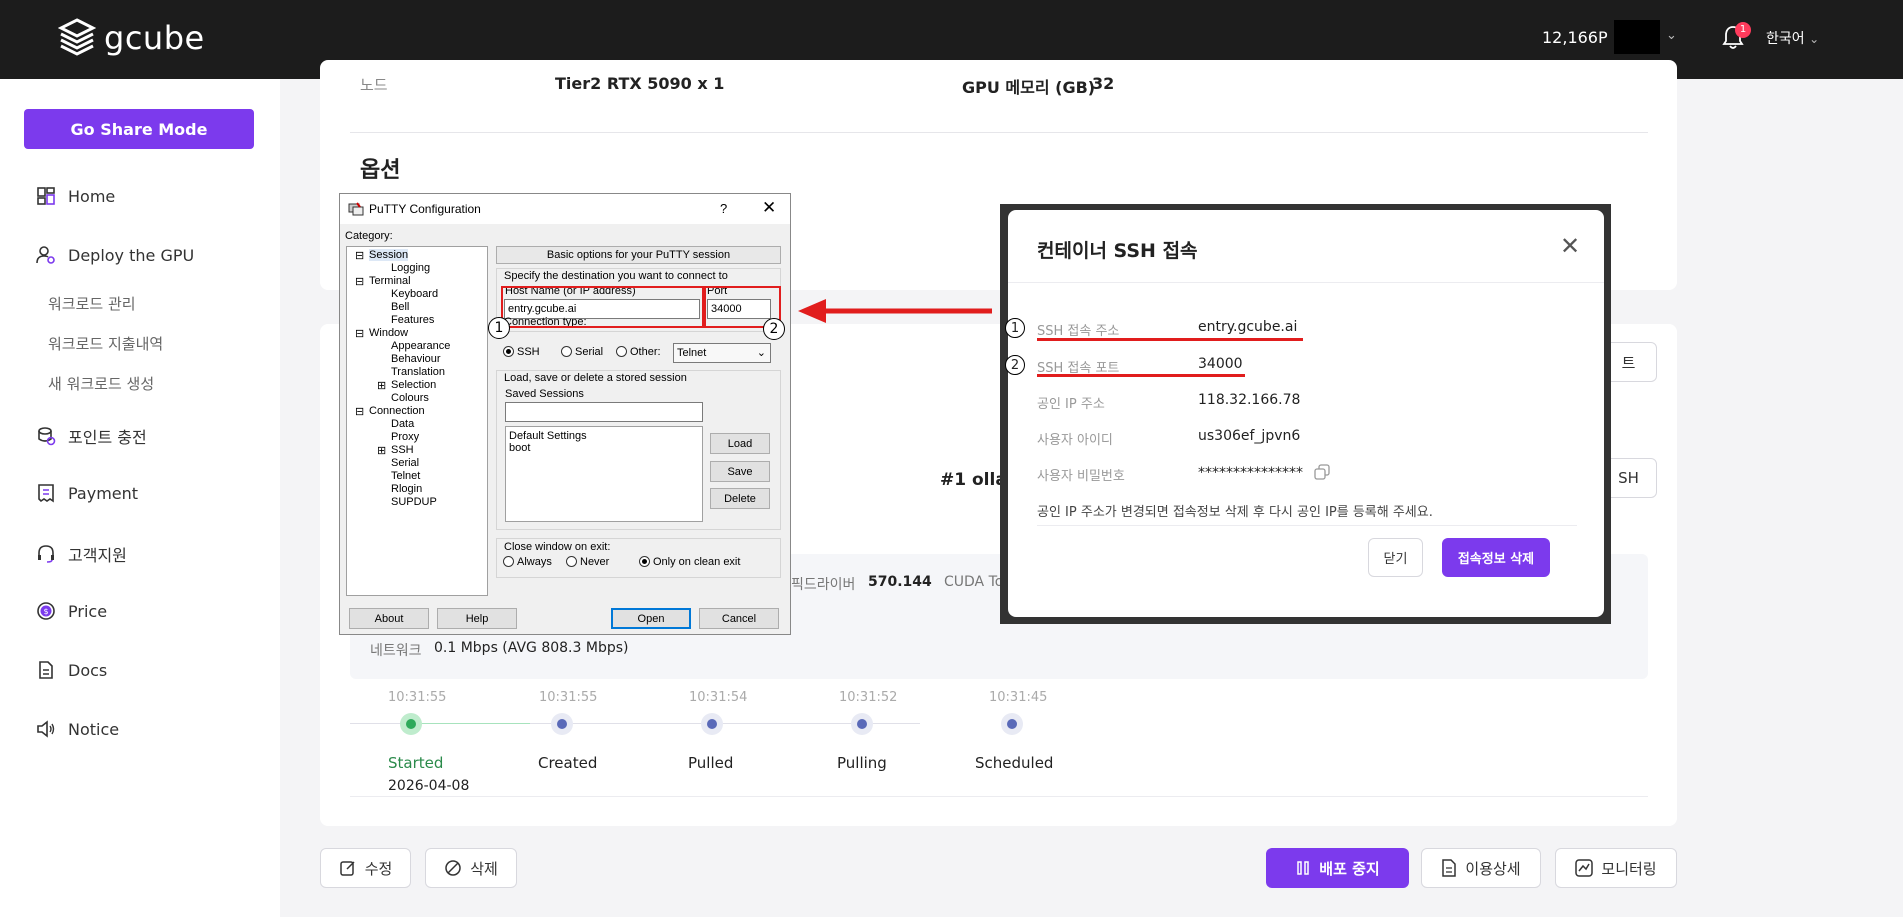 The width and height of the screenshot is (1903, 917). Describe the element at coordinates (101, 383) in the screenshot. I see `sidebar-sub-new-workload: 새 워크로드 생성` at that location.